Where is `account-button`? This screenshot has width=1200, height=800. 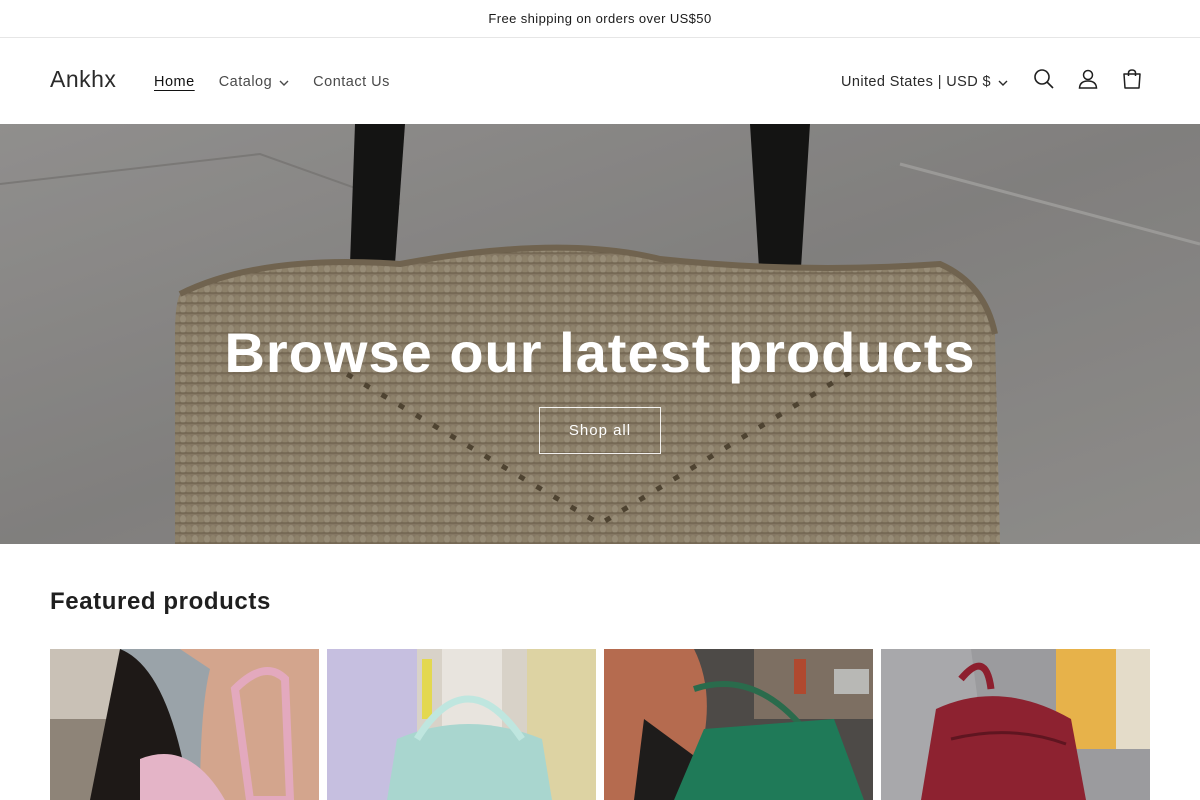 account-button is located at coordinates (1088, 82).